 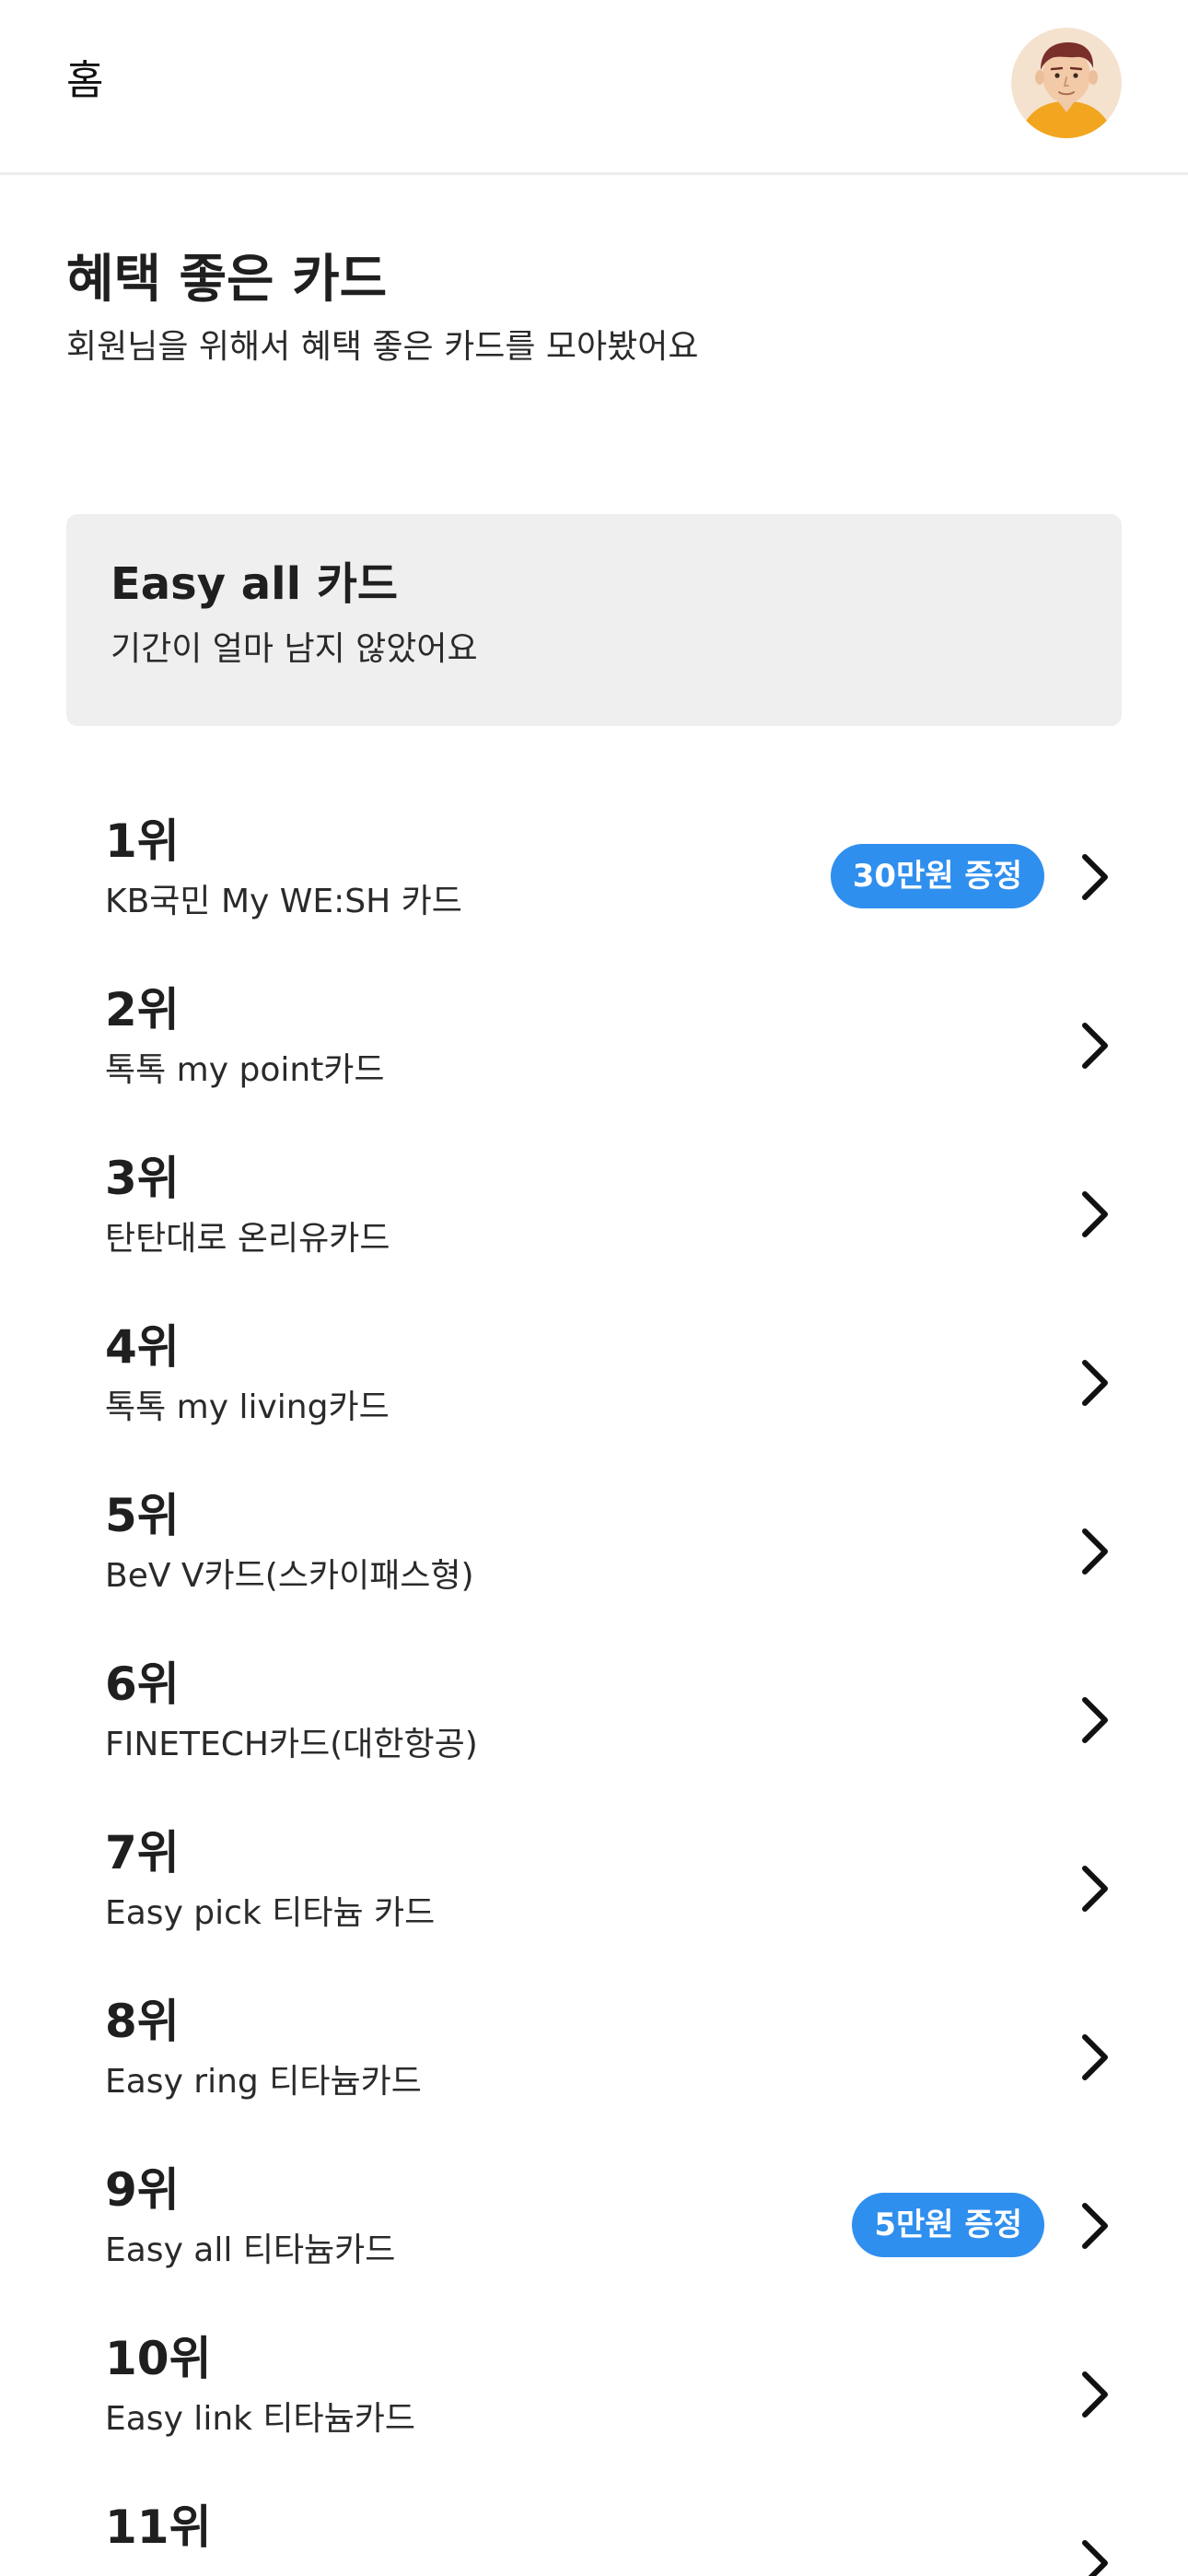 What do you see at coordinates (594, 2057) in the screenshot?
I see `ranking-item: 8위 Easy ring 티타늄카드` at bounding box center [594, 2057].